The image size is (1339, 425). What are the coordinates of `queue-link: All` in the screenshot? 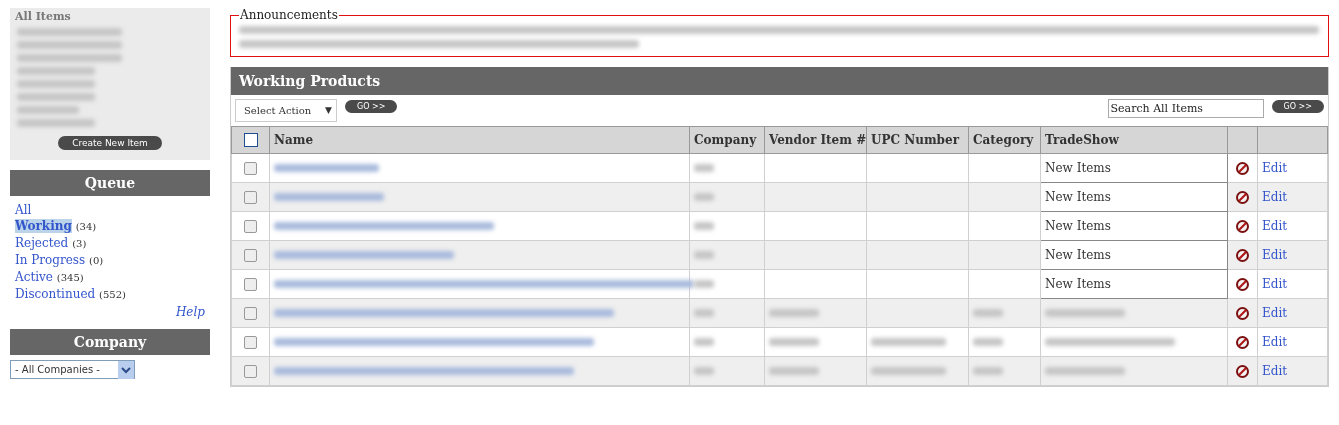 It's located at (23, 210).